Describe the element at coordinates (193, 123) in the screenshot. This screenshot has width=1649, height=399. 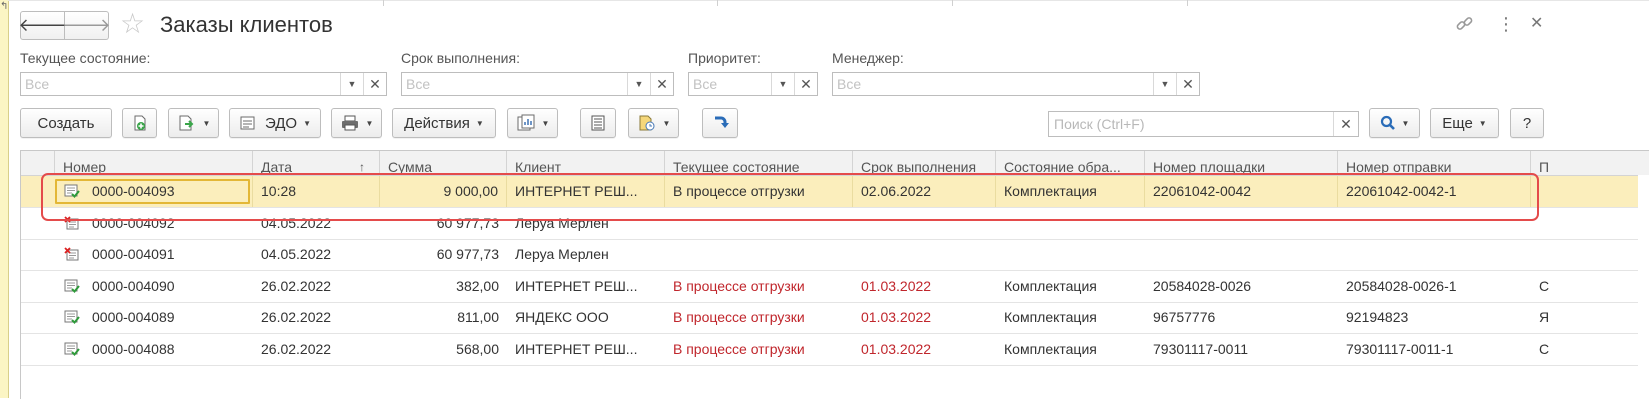
I see `create-based-on-button: ▼` at that location.